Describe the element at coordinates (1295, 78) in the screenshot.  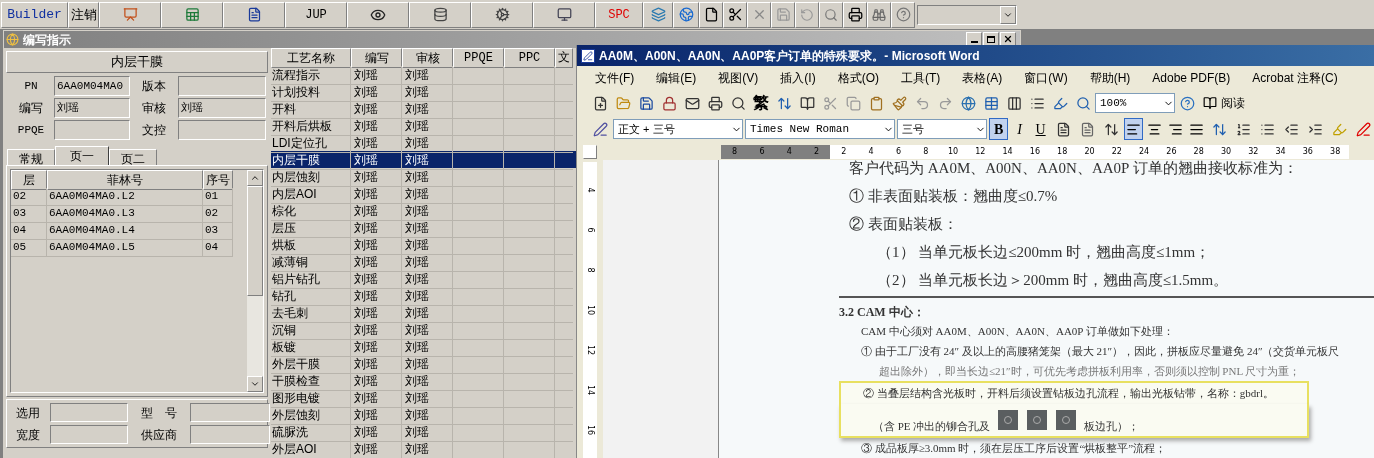
I see `menu-item: Acrobat 注释(C)` at that location.